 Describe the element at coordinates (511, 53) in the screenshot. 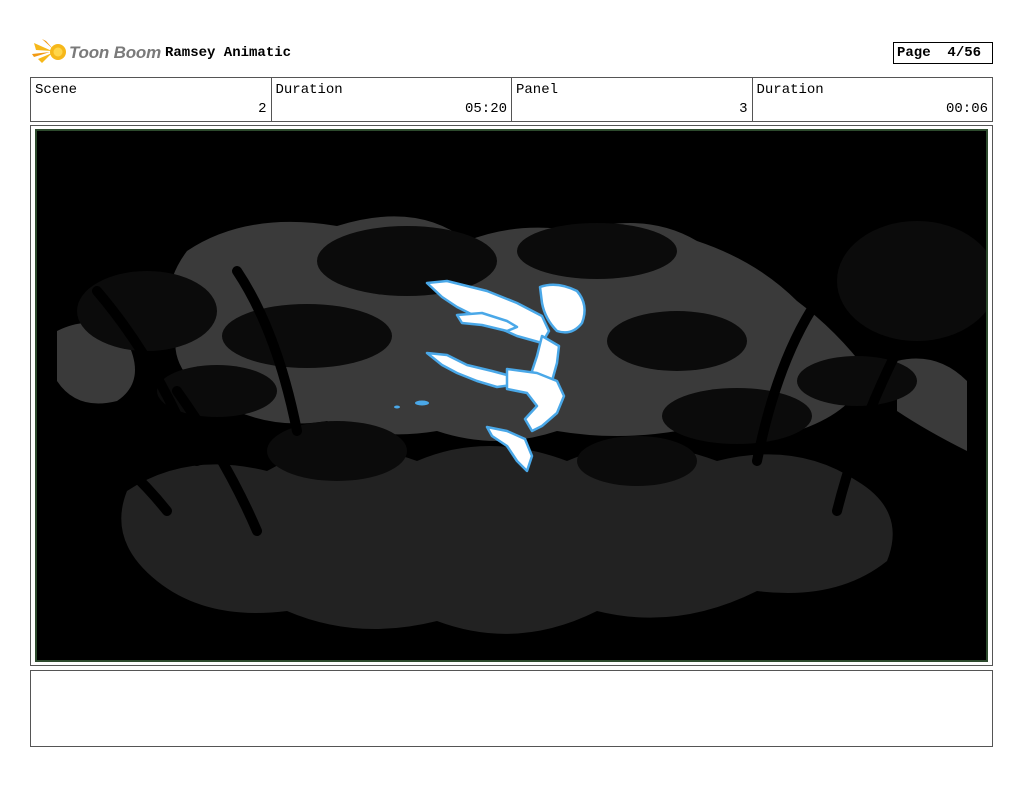

I see `page-header: Toon Boom Ramsey Animatic Page 4/56` at that location.